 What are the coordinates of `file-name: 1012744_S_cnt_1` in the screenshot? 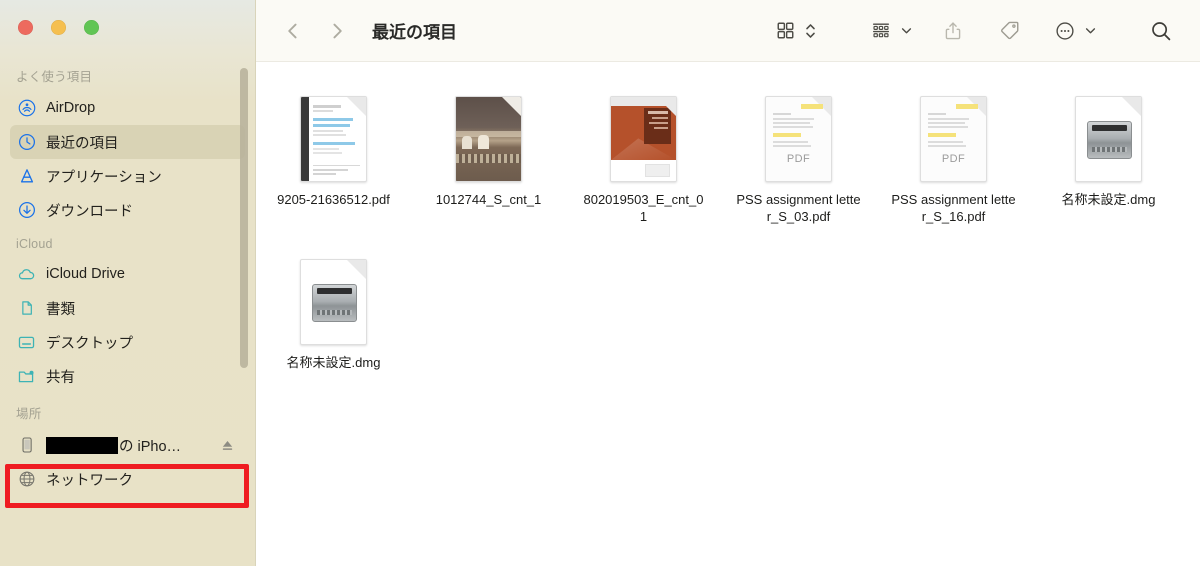 It's located at (488, 199).